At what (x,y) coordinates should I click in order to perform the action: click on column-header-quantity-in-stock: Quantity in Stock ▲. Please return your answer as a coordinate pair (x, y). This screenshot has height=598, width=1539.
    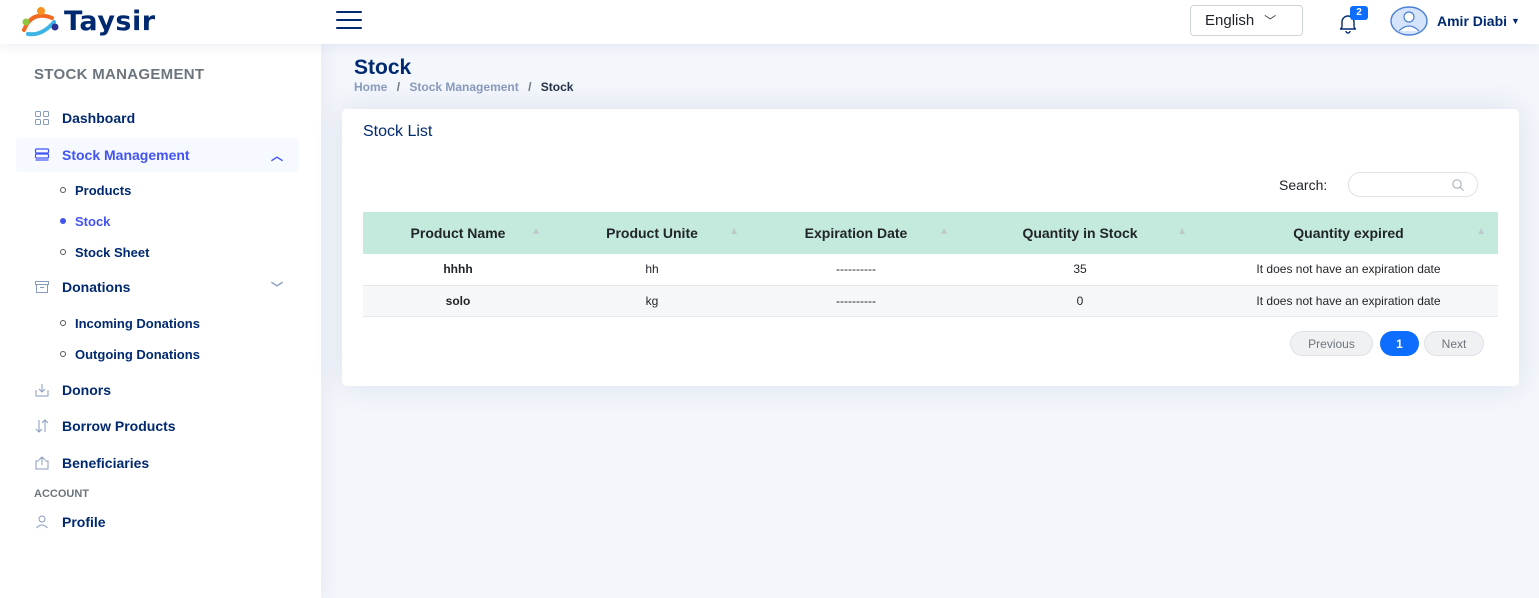
    Looking at the image, I should click on (1080, 233).